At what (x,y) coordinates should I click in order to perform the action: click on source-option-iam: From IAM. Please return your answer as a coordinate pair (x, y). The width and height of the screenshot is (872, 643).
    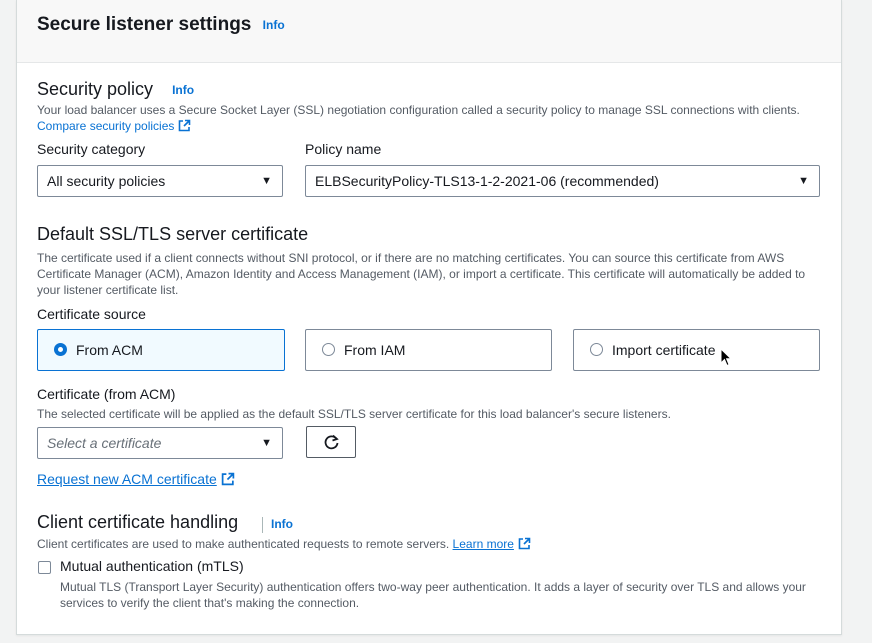
    Looking at the image, I should click on (428, 350).